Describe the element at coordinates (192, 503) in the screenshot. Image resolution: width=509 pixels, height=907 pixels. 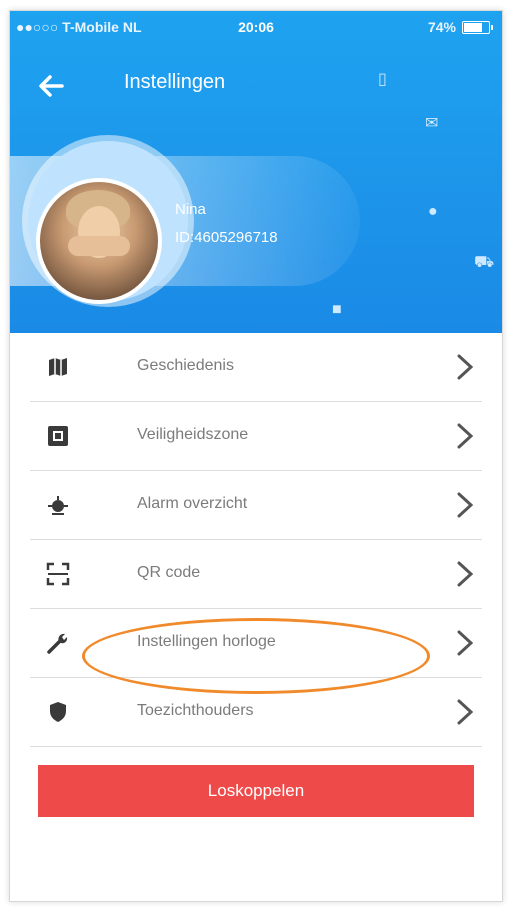
I see `menu-item-label: Alarm overzicht` at that location.